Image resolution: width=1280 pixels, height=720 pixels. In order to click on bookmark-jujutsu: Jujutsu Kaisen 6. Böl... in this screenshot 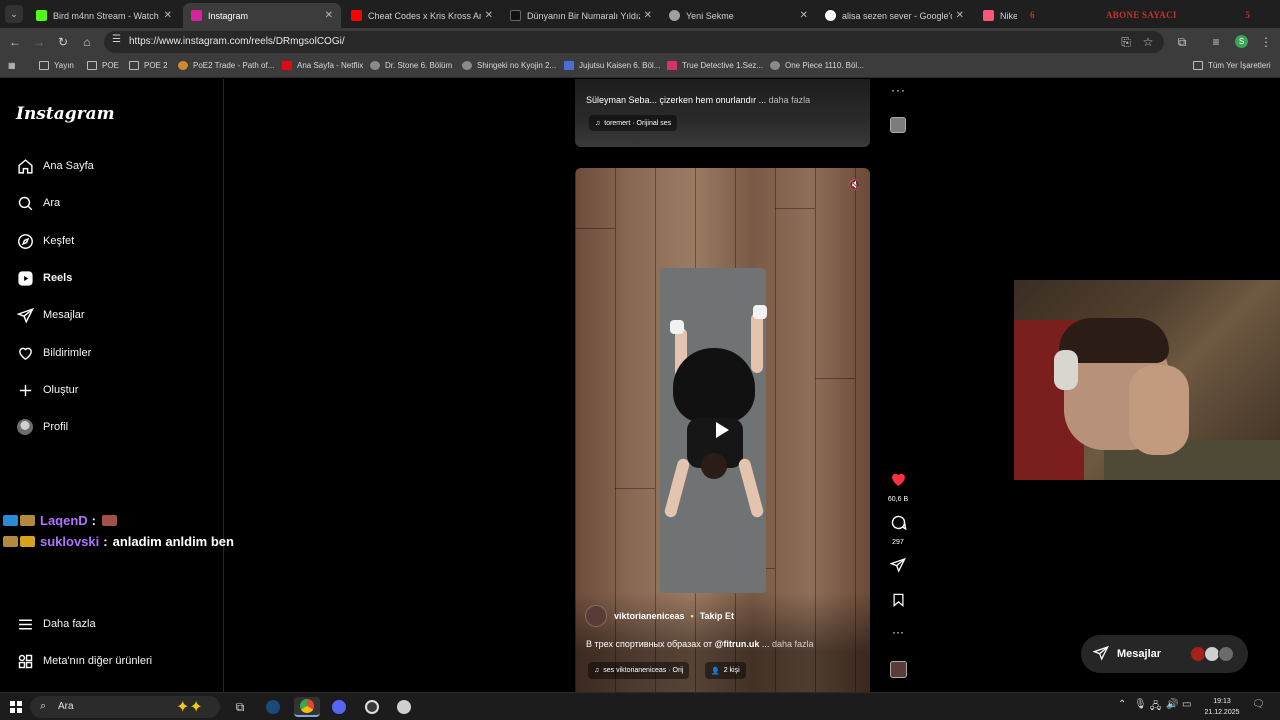, I will do `click(612, 65)`.